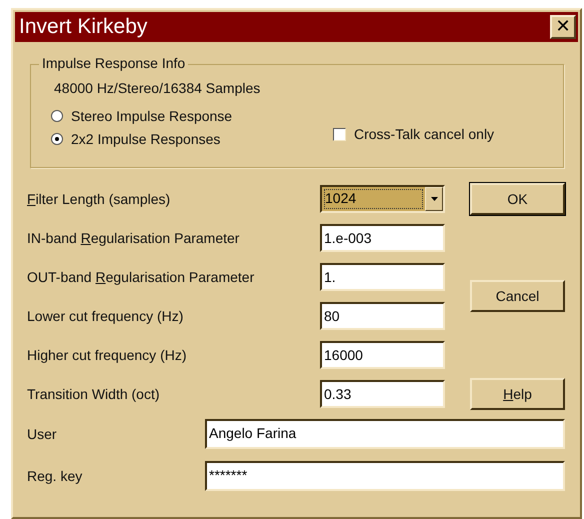 The height and width of the screenshot is (519, 584). I want to click on checkbox, so click(339, 134).